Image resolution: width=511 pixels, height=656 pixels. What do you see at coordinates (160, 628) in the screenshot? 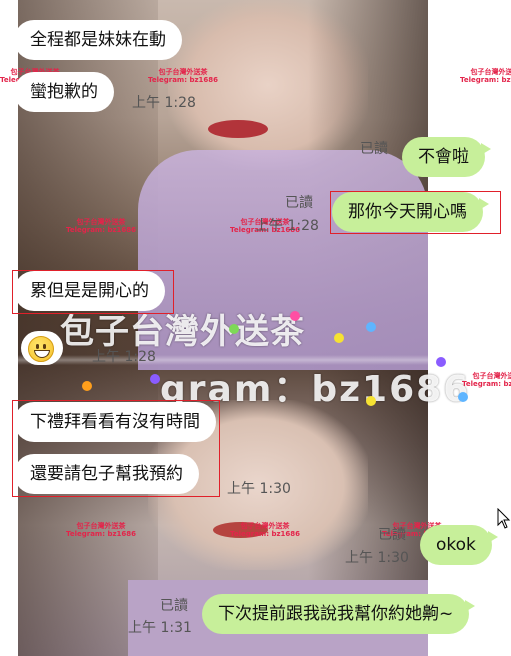
I see `message-time: 上午 1:31` at bounding box center [160, 628].